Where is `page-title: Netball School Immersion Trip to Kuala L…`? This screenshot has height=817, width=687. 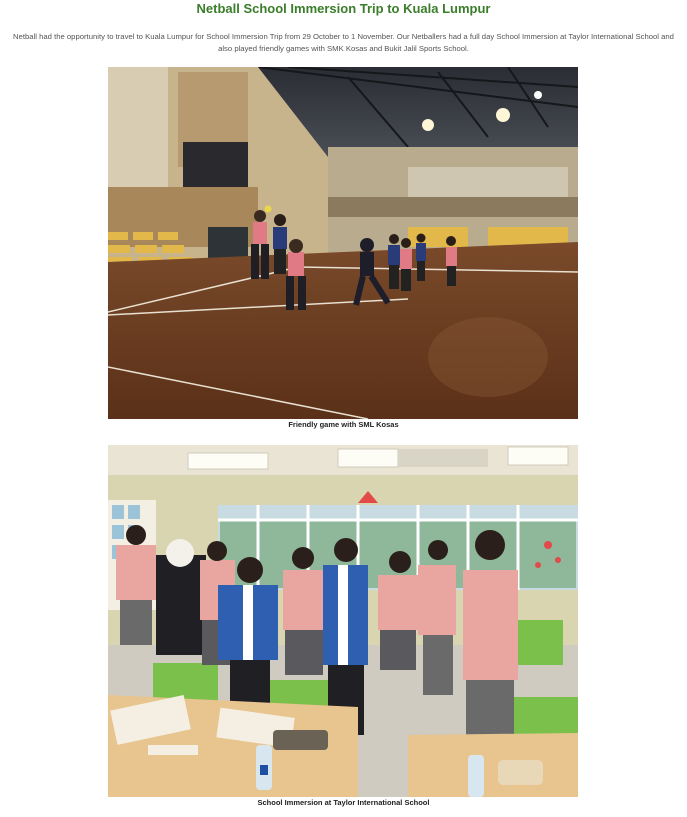
page-title: Netball School Immersion Trip to Kuala L… is located at coordinates (343, 8).